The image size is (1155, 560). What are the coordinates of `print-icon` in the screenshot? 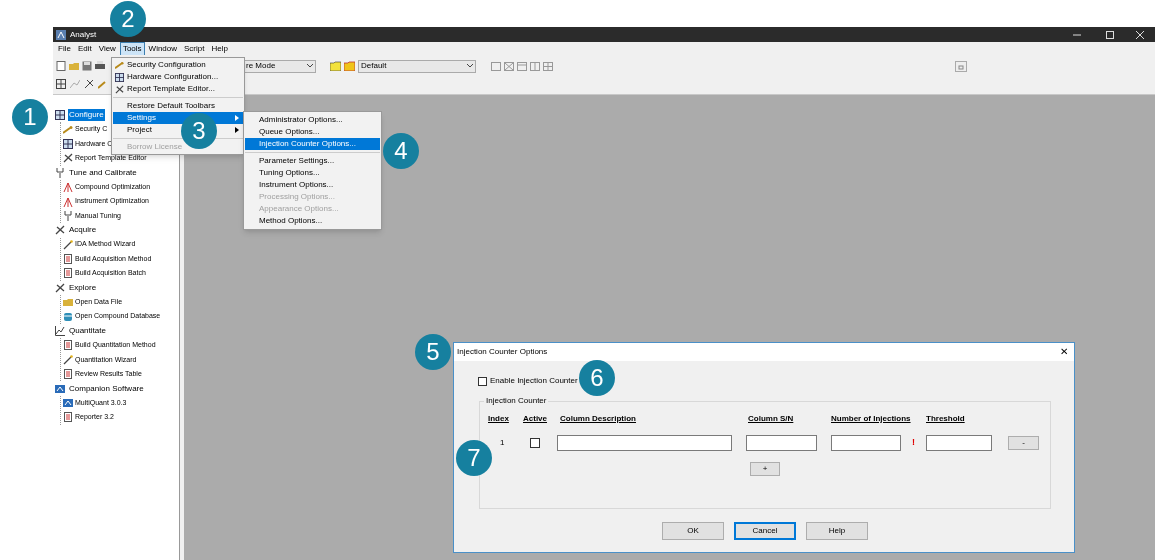 It's located at (100, 66).